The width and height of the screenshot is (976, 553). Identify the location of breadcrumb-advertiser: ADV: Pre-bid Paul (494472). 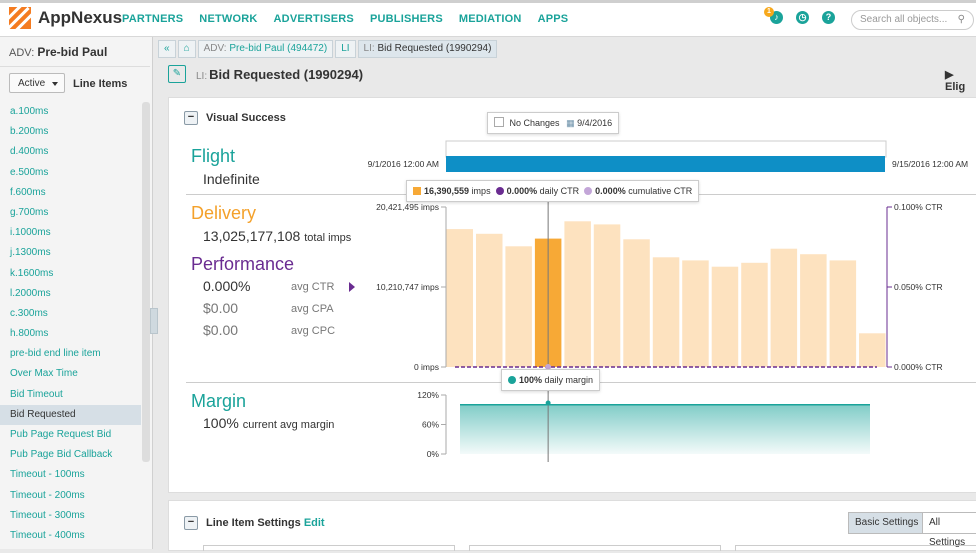
(265, 49).